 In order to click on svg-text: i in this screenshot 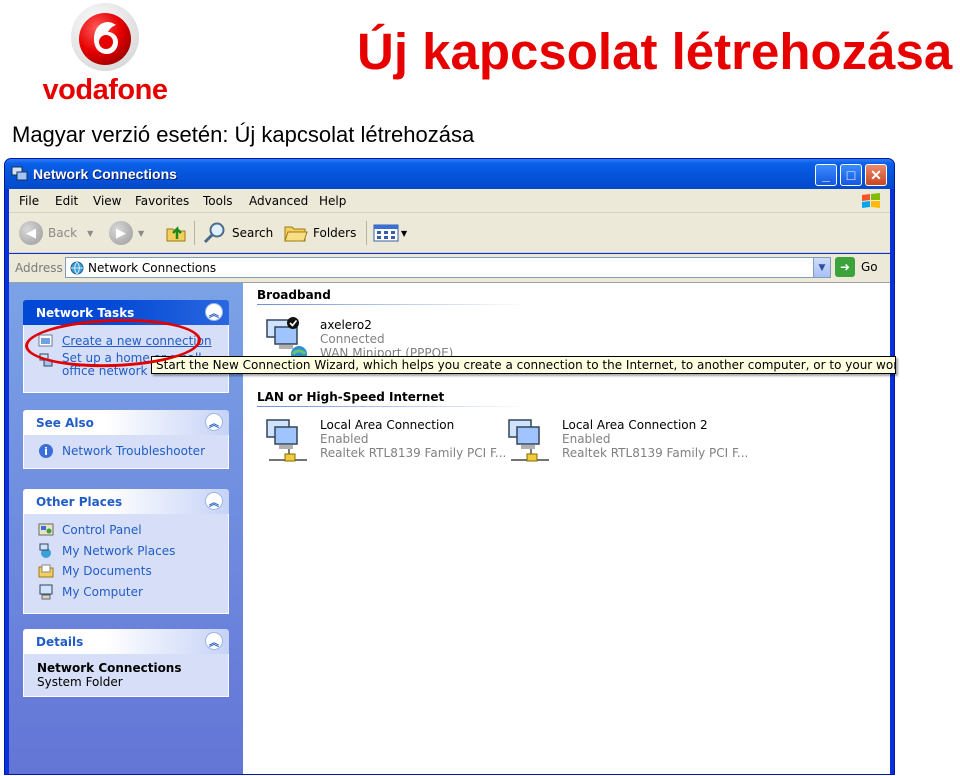, I will do `click(46, 451)`.